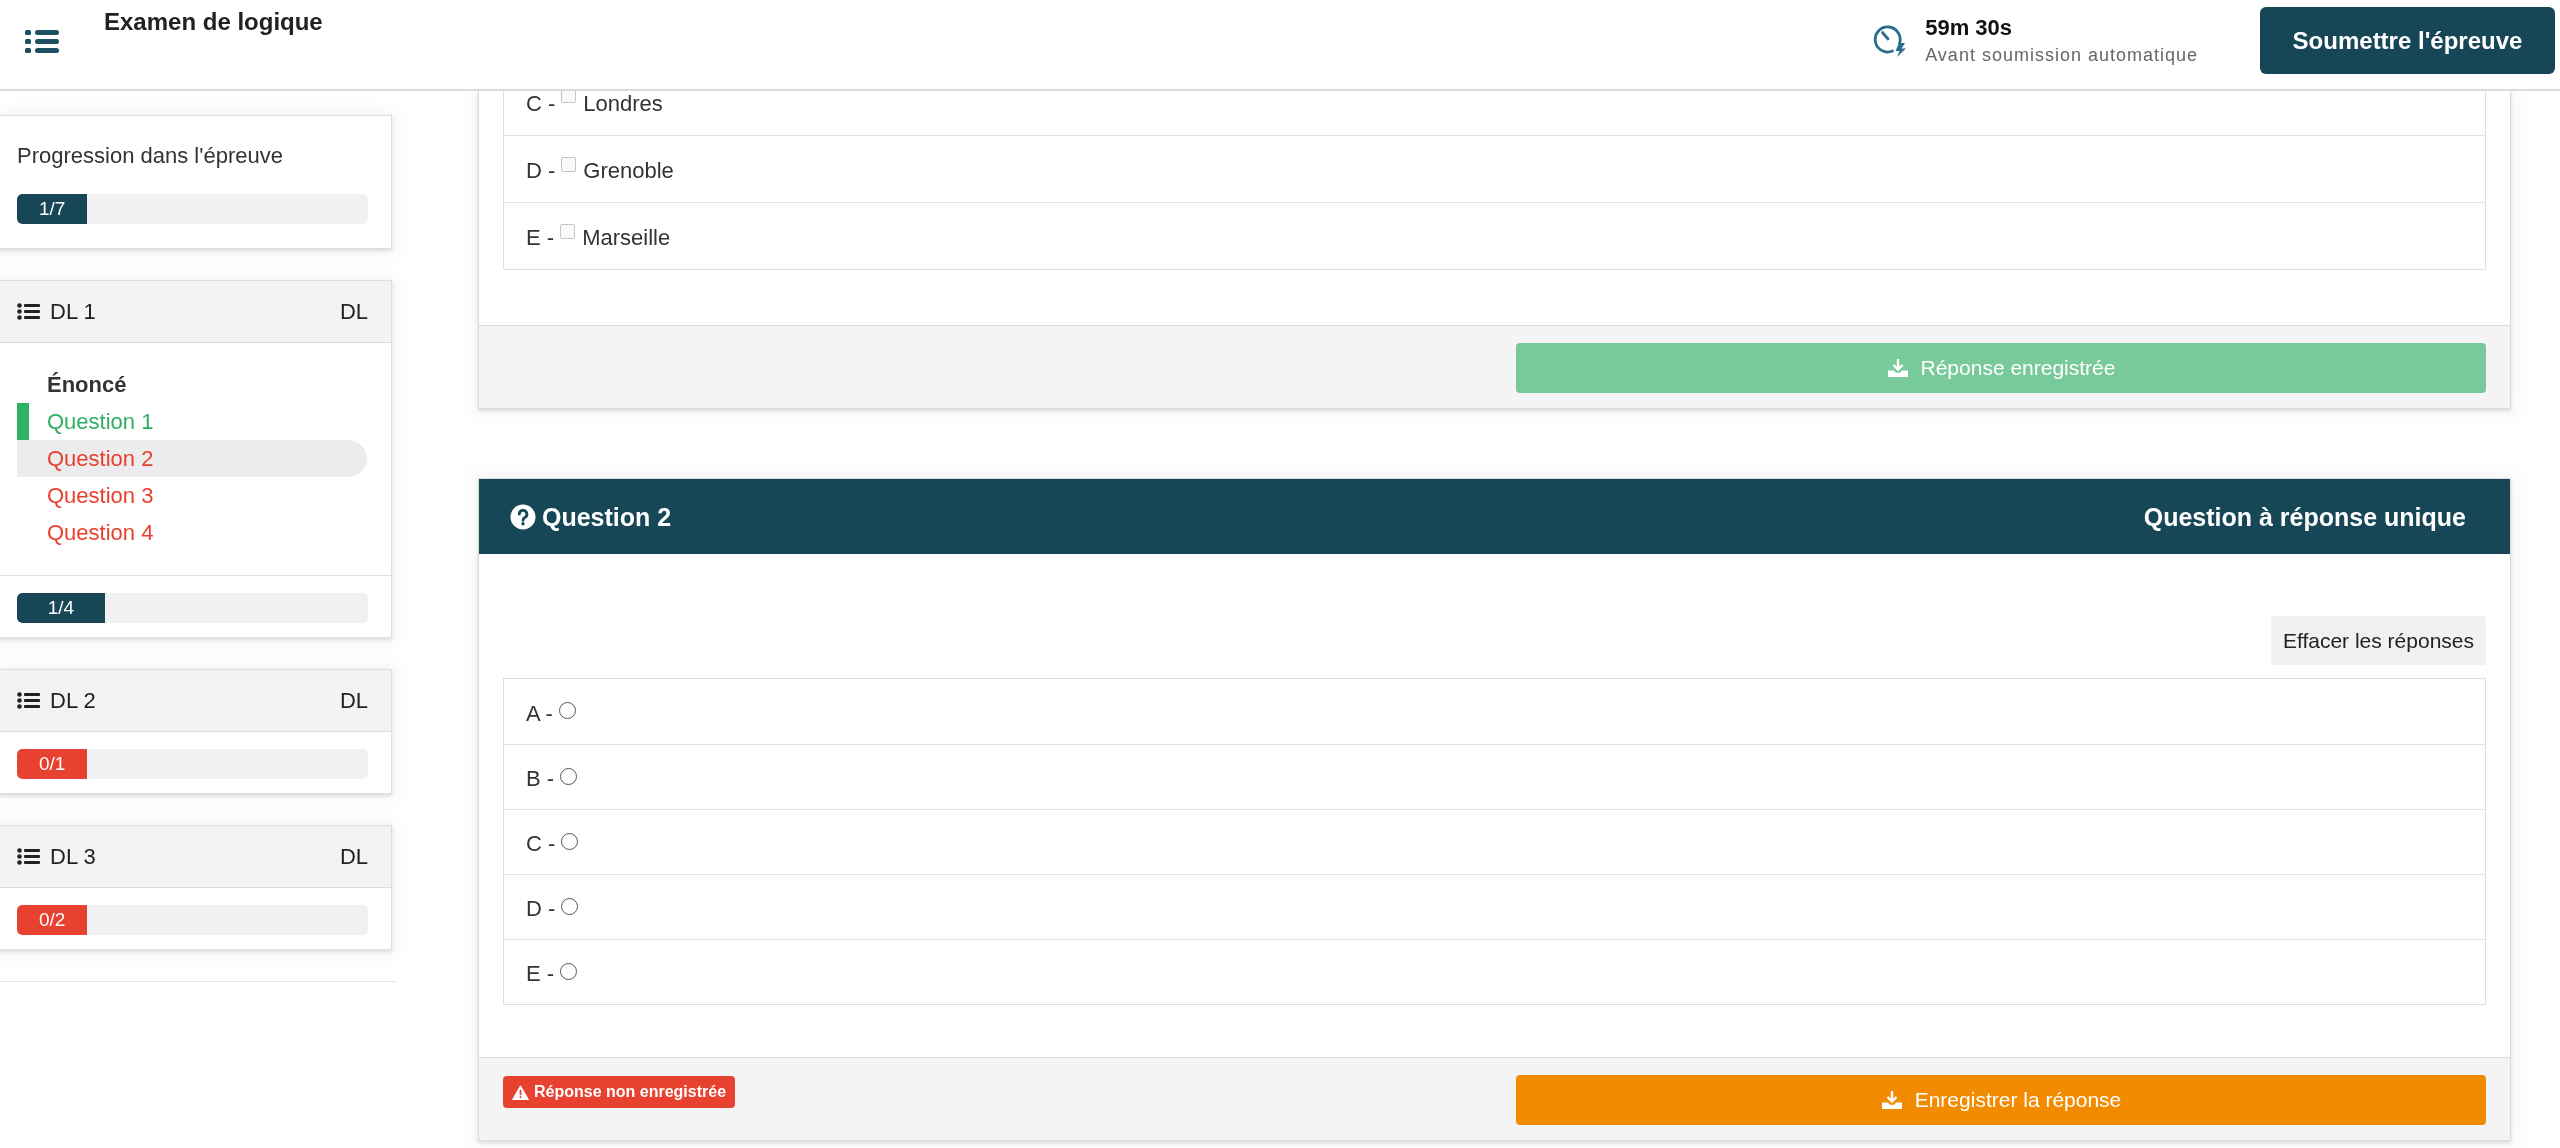  Describe the element at coordinates (73, 856) in the screenshot. I see `section-title: DL 3` at that location.